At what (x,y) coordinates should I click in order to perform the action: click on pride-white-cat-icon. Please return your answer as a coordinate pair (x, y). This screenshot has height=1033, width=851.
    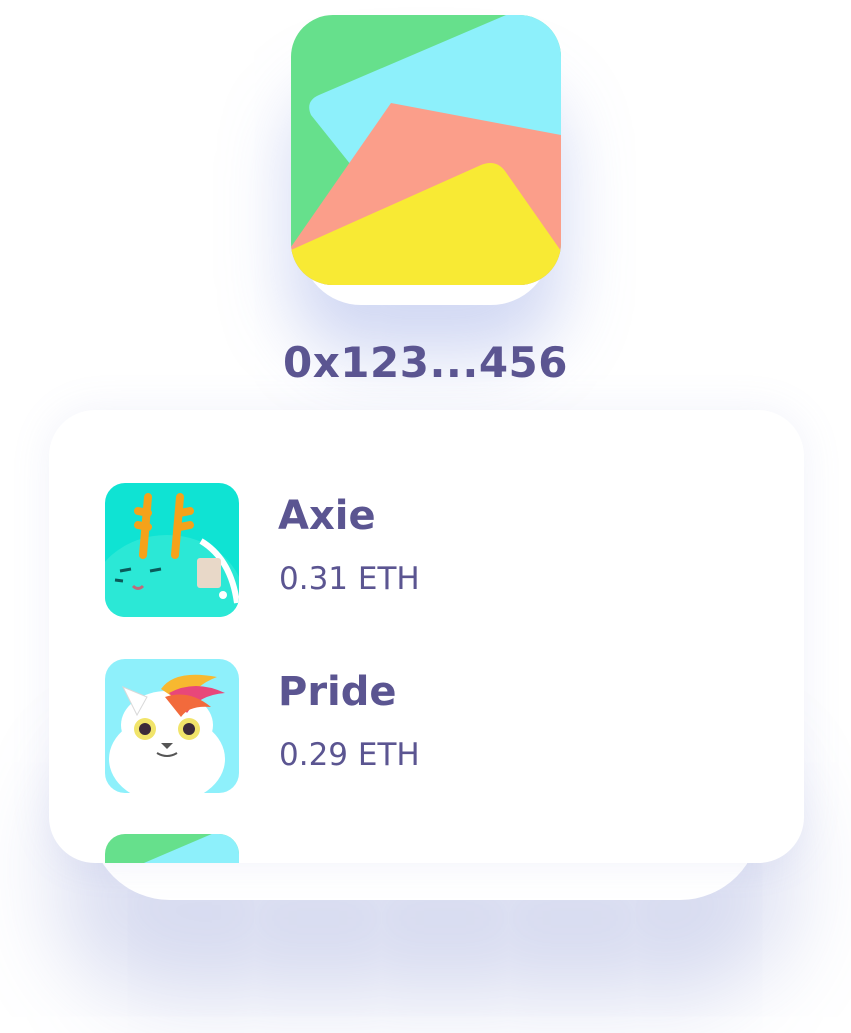
    Looking at the image, I should click on (172, 726).